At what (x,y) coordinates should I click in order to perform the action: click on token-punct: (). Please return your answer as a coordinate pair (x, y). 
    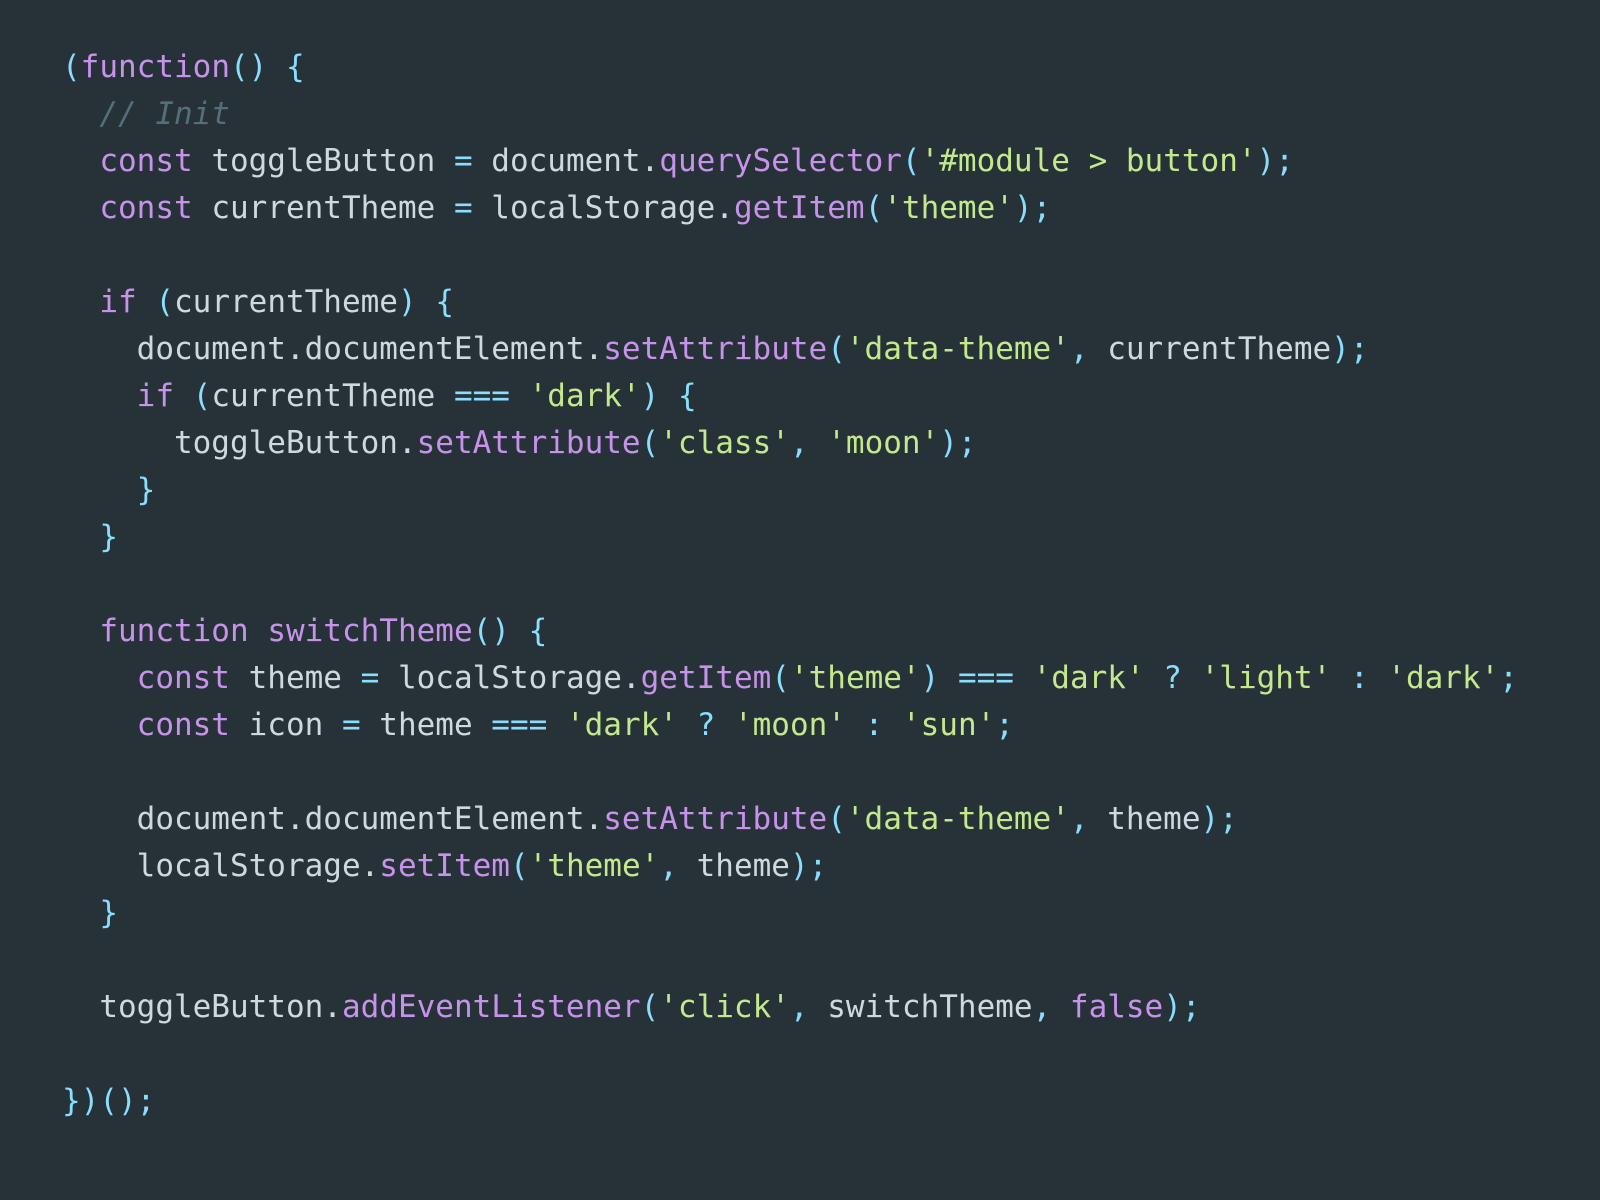
    Looking at the image, I should click on (248, 67).